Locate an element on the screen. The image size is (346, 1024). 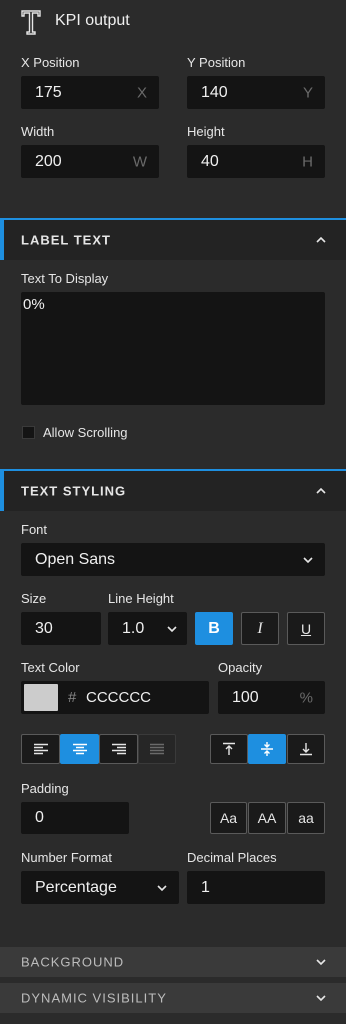
align-right-button is located at coordinates (118, 749).